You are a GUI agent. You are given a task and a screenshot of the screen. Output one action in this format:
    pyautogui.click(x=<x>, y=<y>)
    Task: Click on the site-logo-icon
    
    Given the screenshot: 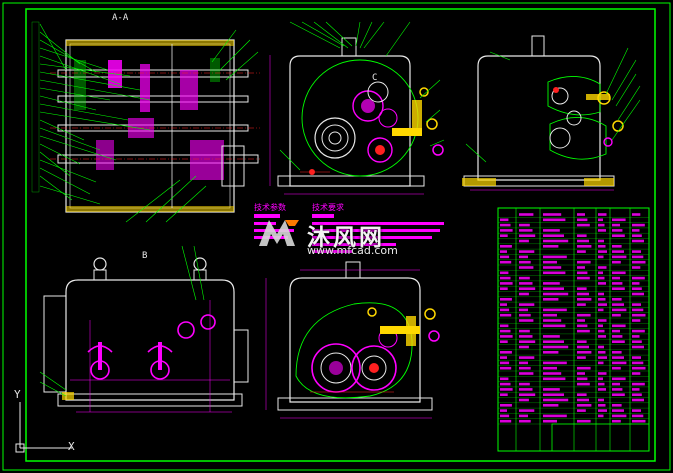 What is the action you would take?
    pyautogui.click(x=279, y=233)
    